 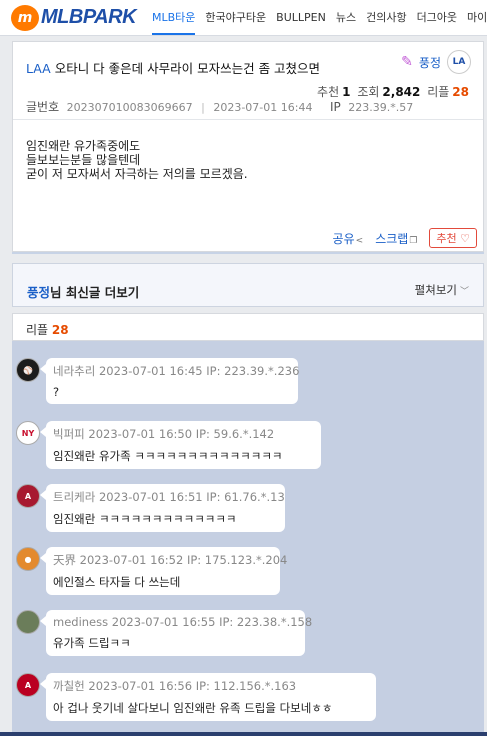 What do you see at coordinates (346, 17) in the screenshot?
I see `nav-news: 뉴스` at bounding box center [346, 17].